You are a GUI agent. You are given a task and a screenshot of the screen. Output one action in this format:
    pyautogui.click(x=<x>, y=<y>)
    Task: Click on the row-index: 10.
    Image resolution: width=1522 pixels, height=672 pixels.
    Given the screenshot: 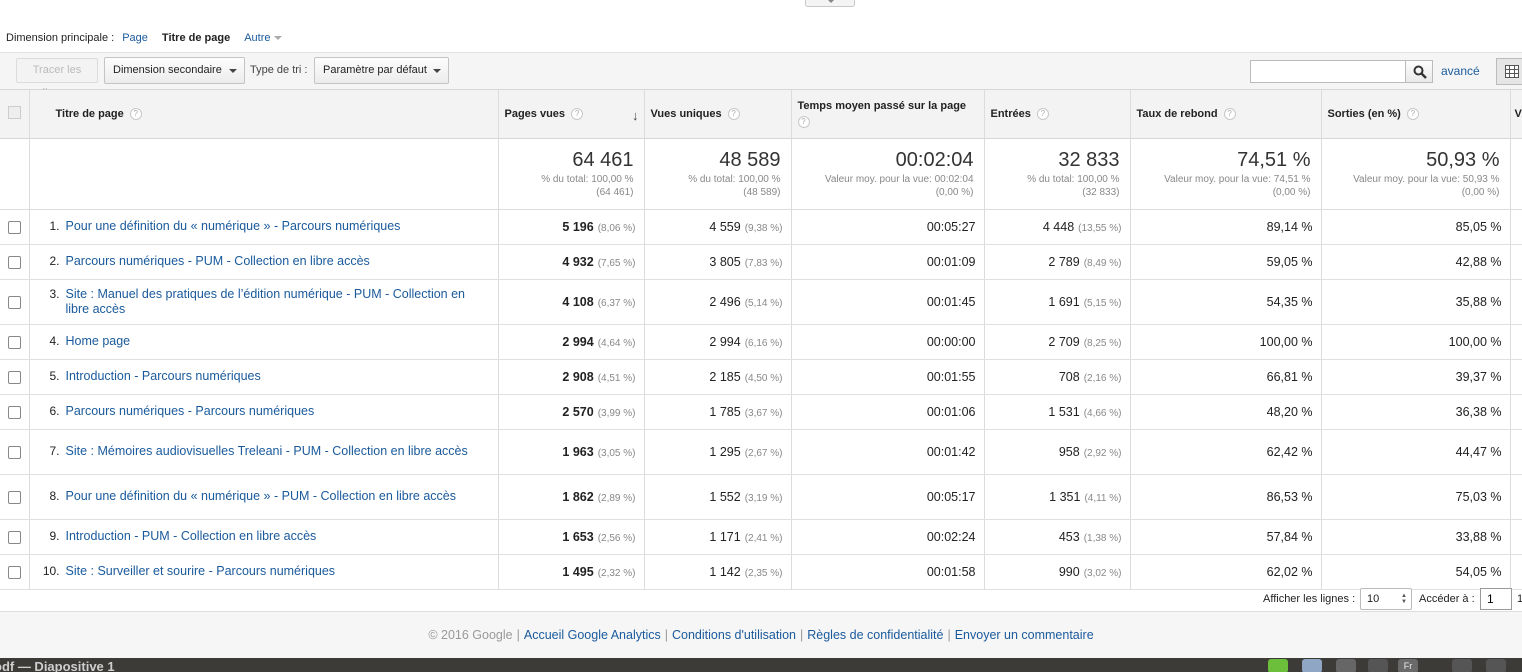 What is the action you would take?
    pyautogui.click(x=51, y=571)
    